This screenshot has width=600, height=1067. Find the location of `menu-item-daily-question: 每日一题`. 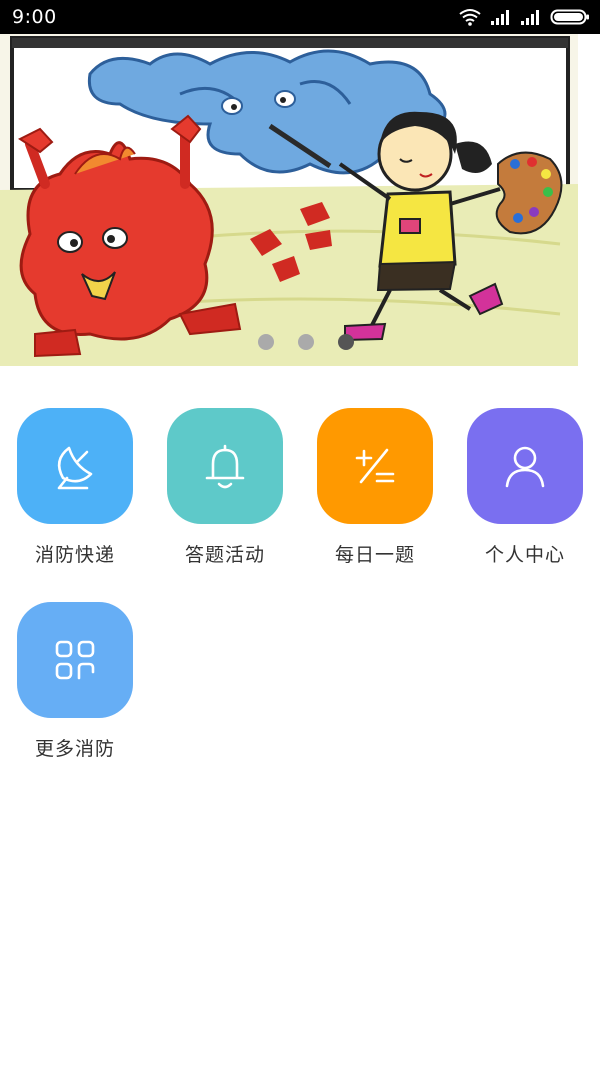

menu-item-daily-question: 每日一题 is located at coordinates (375, 487).